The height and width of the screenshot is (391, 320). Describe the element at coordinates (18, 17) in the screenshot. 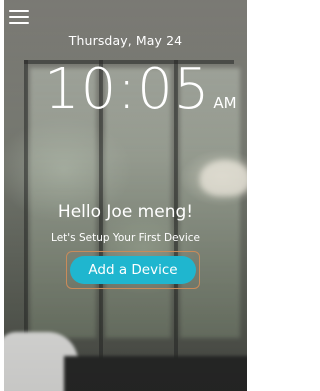

I see `hamburger-menu-icon` at that location.